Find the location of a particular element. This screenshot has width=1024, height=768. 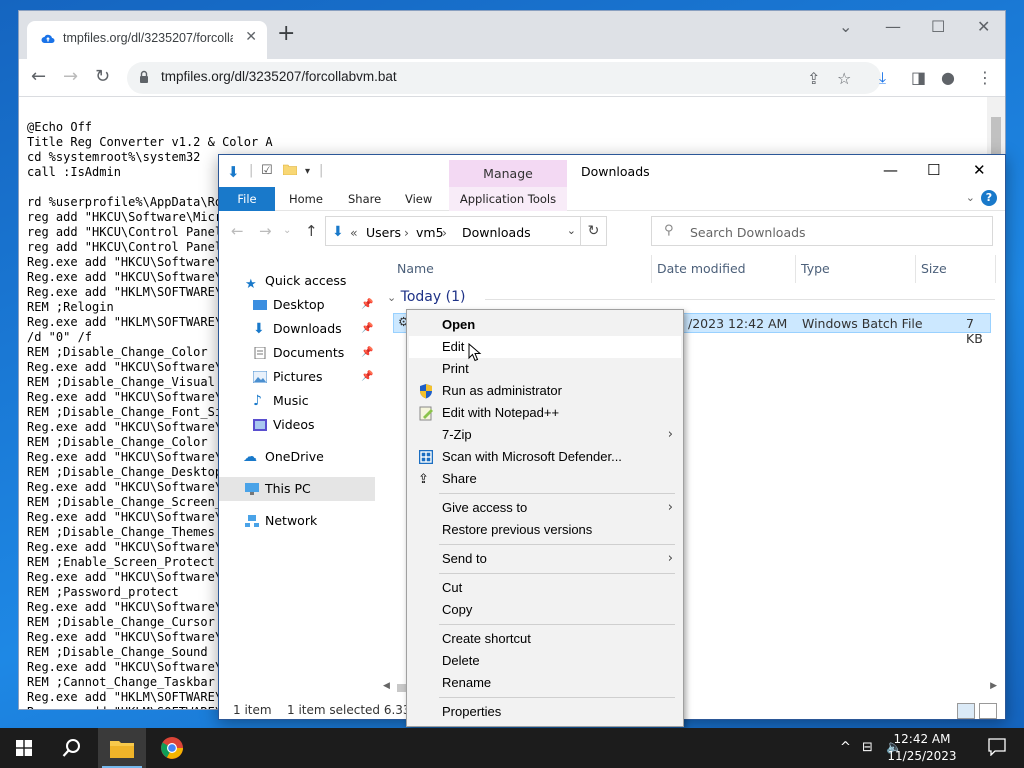

menu-item-run-as-administrator: Run as administrator is located at coordinates (545, 391).